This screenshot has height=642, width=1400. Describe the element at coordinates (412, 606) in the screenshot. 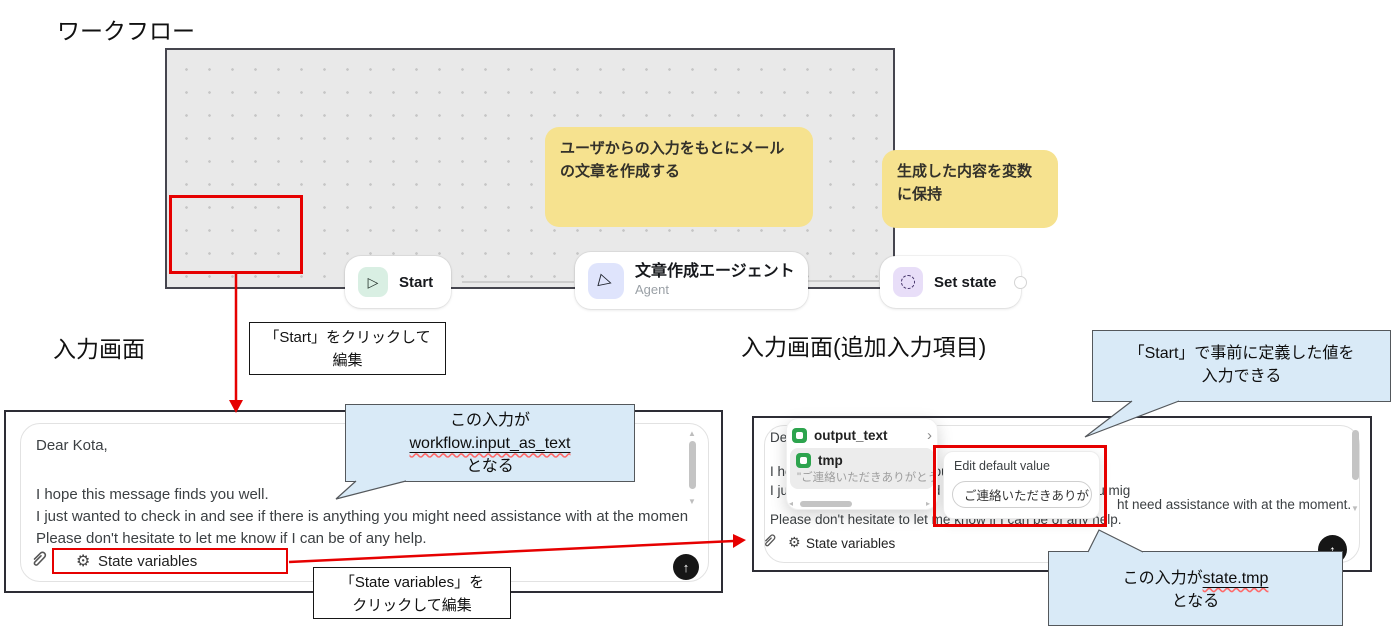

I see `callout-text: クリックして編集` at that location.